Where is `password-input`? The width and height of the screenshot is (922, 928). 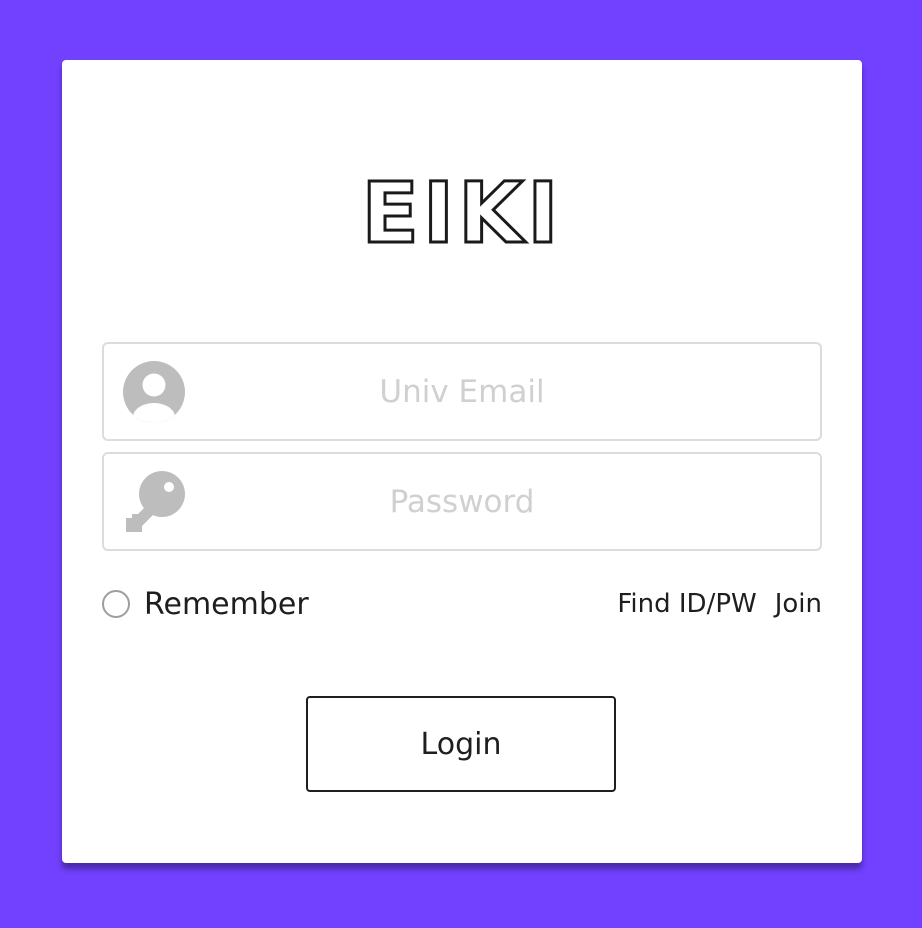 password-input is located at coordinates (462, 501).